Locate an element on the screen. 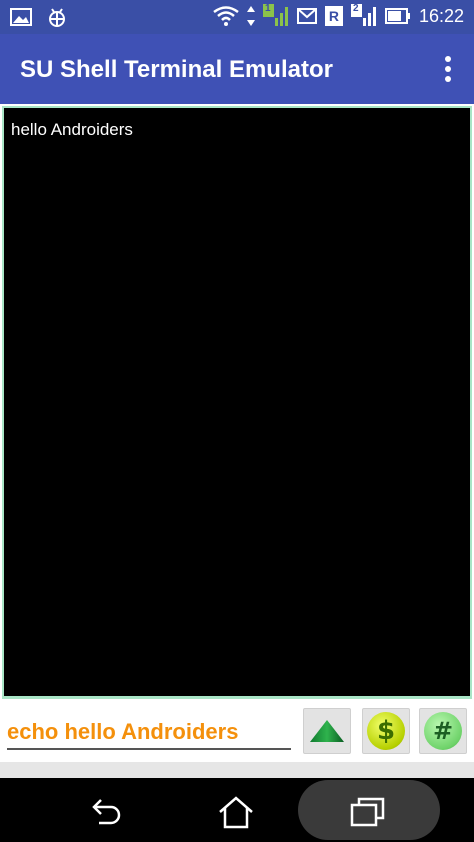  more-vert-icon is located at coordinates (448, 69).